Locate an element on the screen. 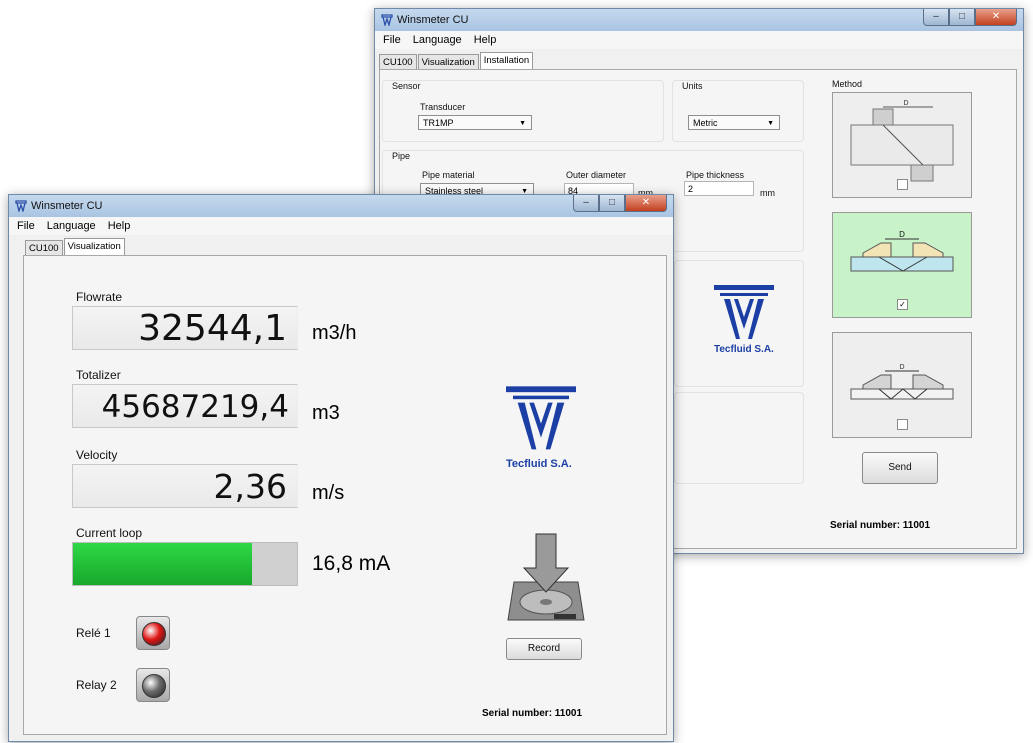 This screenshot has height=743, width=1033. totalizer-label: Totalizer is located at coordinates (98, 375).